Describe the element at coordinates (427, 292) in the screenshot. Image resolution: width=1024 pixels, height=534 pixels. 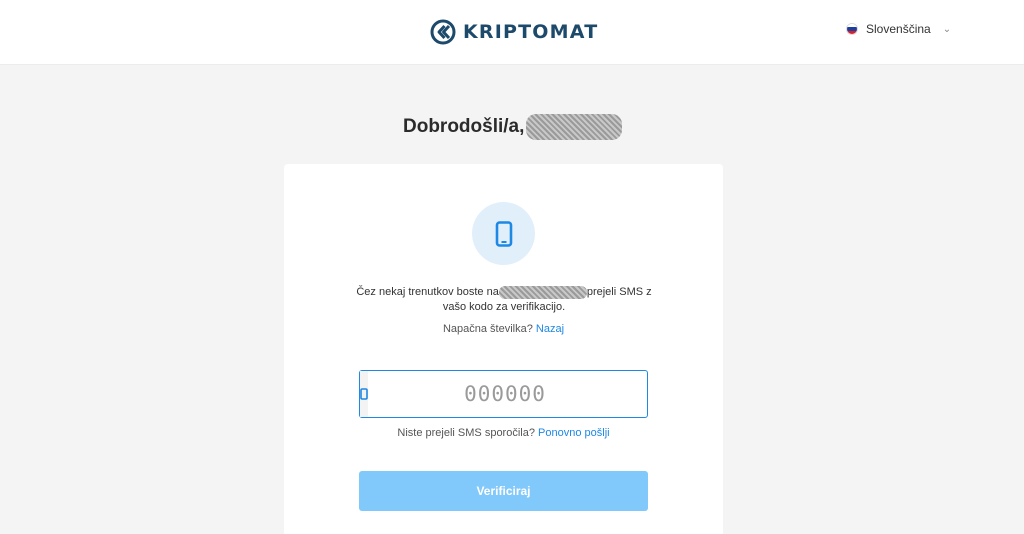
I see `sms-info-before: Čez nekaj trenutkov boste na` at that location.